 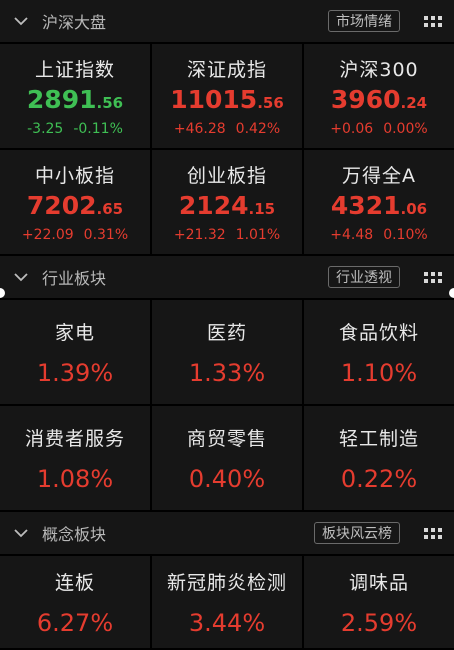 I want to click on concept-cell: 新冠肺炎检测 3.44%, so click(x=227, y=602).